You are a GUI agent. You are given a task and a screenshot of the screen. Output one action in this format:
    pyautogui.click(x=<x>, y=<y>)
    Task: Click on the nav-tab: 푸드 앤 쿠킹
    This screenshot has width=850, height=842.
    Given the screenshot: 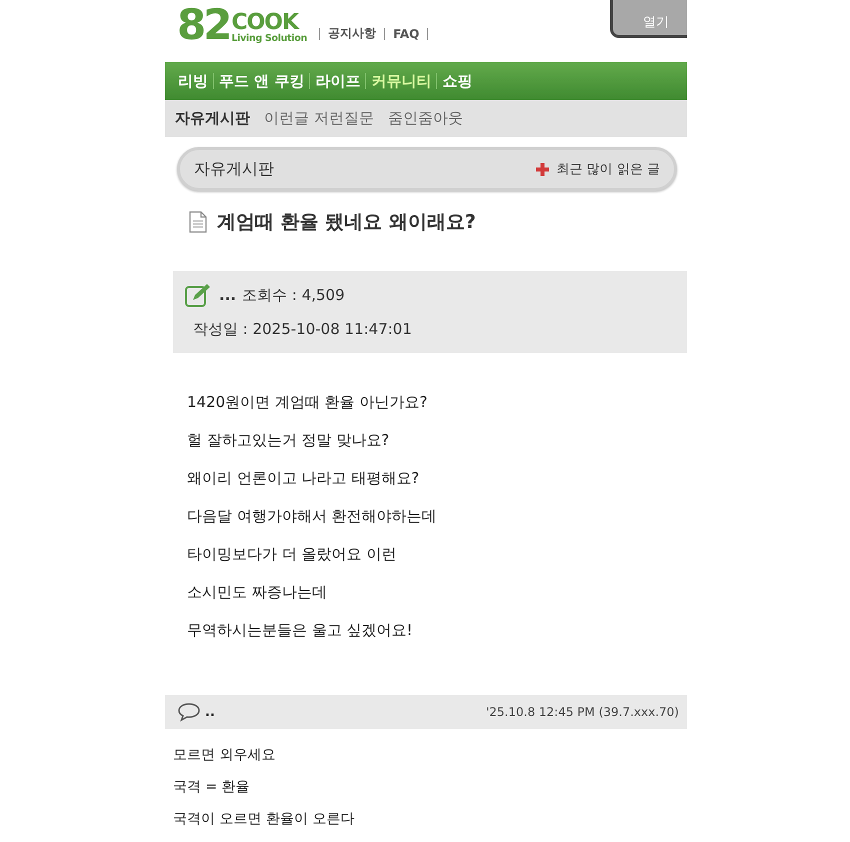 What is the action you would take?
    pyautogui.click(x=262, y=81)
    